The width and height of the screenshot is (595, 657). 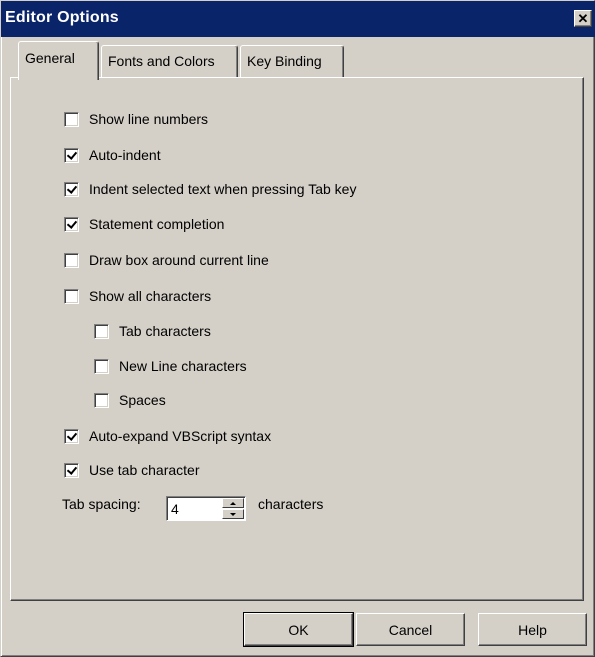 I want to click on option-label: Spaces, so click(x=142, y=400).